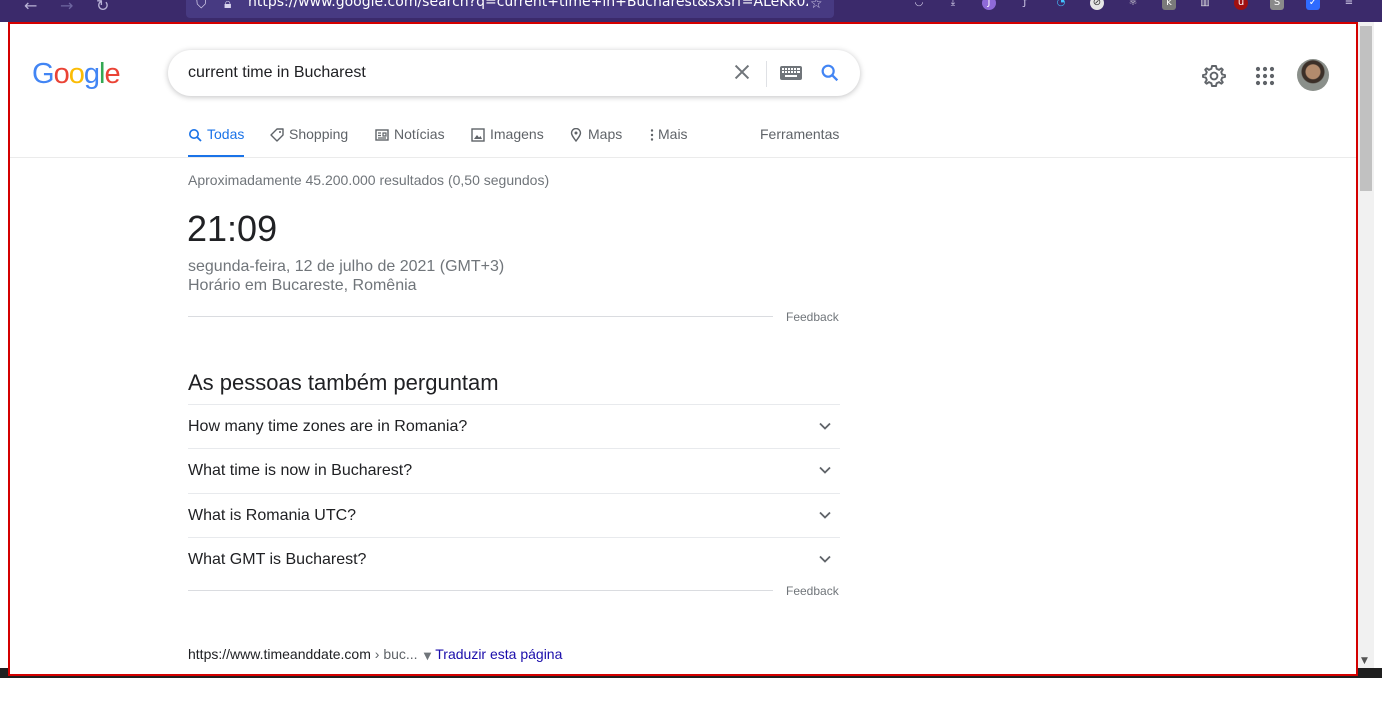 This screenshot has height=701, width=1382. Describe the element at coordinates (953, 5) in the screenshot. I see `download-icon: ⤓` at that location.